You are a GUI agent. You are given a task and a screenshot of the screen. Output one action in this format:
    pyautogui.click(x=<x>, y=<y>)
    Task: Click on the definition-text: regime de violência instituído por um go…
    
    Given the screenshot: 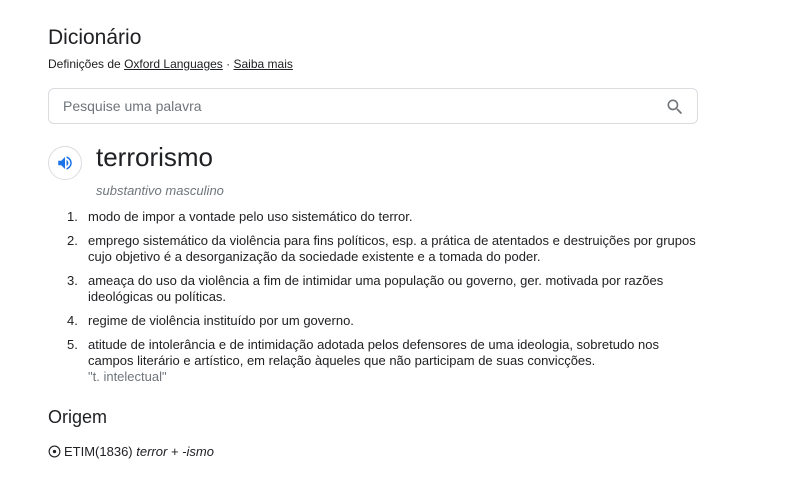 What is the action you would take?
    pyautogui.click(x=221, y=320)
    